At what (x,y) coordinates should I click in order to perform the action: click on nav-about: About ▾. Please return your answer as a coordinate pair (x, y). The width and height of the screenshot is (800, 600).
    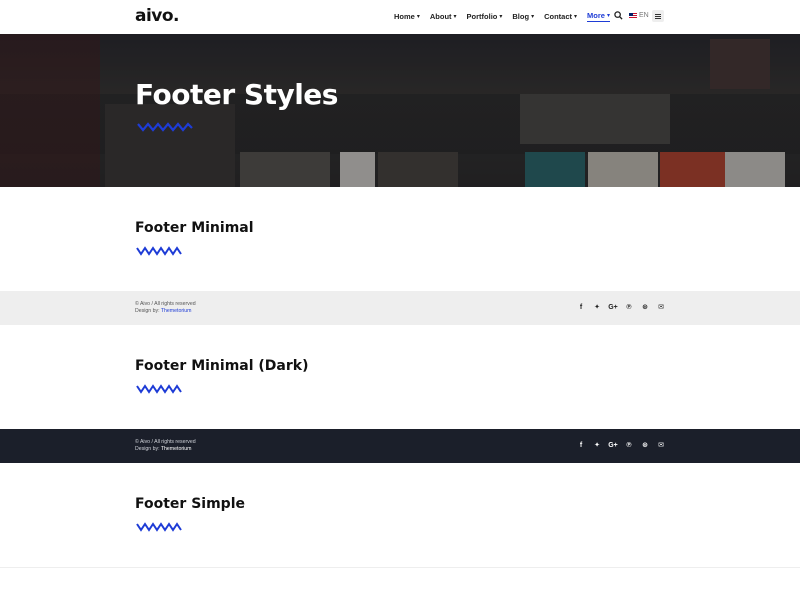
    Looking at the image, I should click on (443, 16).